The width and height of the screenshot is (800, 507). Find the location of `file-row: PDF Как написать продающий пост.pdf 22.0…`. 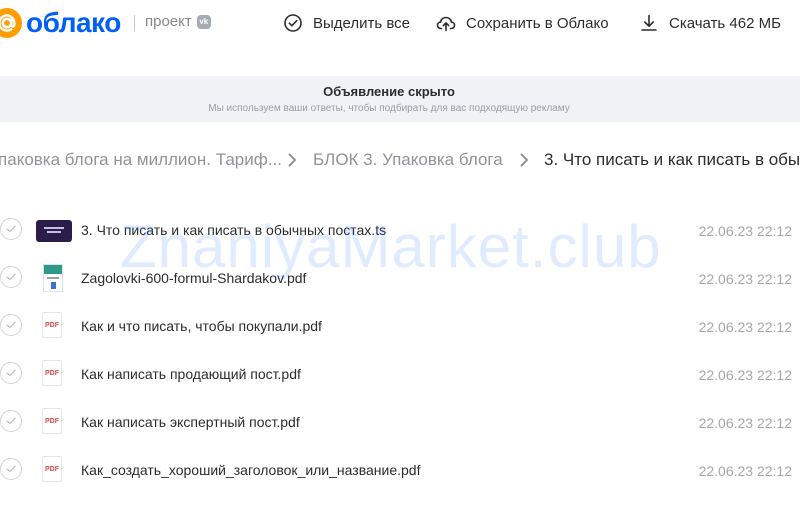

file-row: PDF Как написать продающий пост.pdf 22.0… is located at coordinates (400, 374).